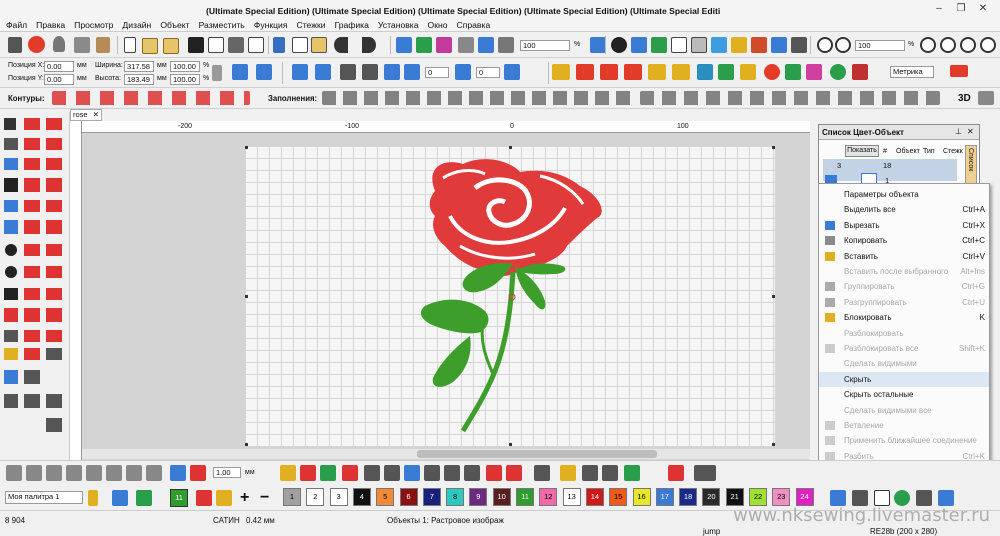 This screenshot has width=1000, height=536. What do you see at coordinates (114, 473) in the screenshot?
I see `object-6-icon` at bounding box center [114, 473].